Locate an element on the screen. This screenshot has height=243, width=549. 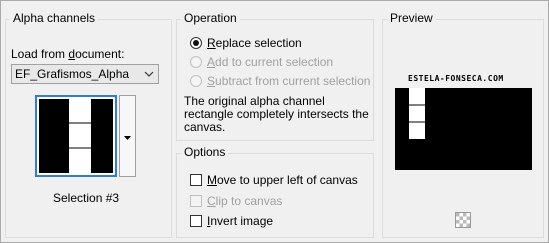
selection-thumbnail-image is located at coordinates (76, 136).